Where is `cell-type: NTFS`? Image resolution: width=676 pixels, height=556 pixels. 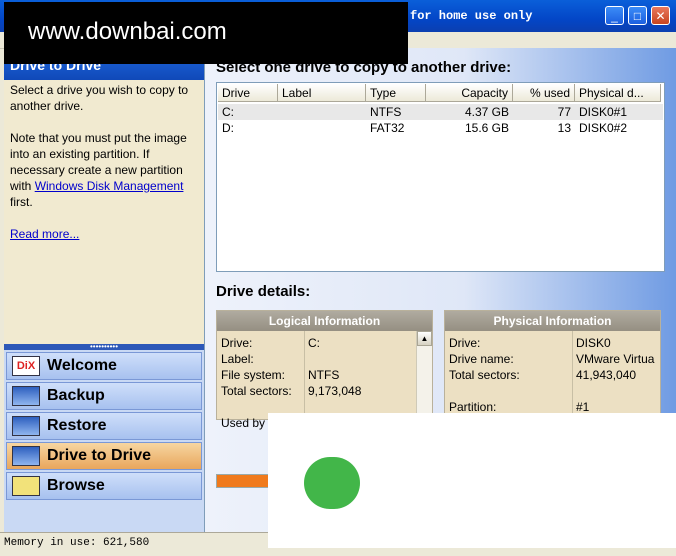
cell-type: NTFS is located at coordinates (386, 112).